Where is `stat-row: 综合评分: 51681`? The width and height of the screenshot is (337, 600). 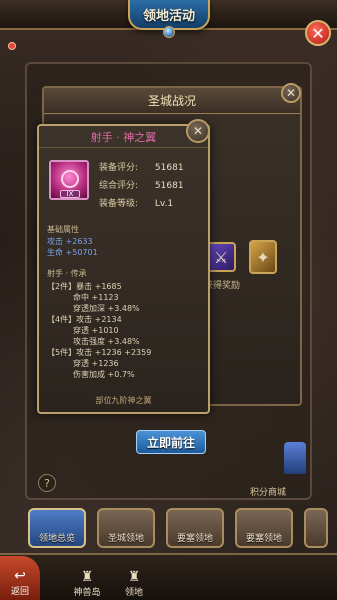 stat-row: 综合评分: 51681 is located at coordinates (141, 186).